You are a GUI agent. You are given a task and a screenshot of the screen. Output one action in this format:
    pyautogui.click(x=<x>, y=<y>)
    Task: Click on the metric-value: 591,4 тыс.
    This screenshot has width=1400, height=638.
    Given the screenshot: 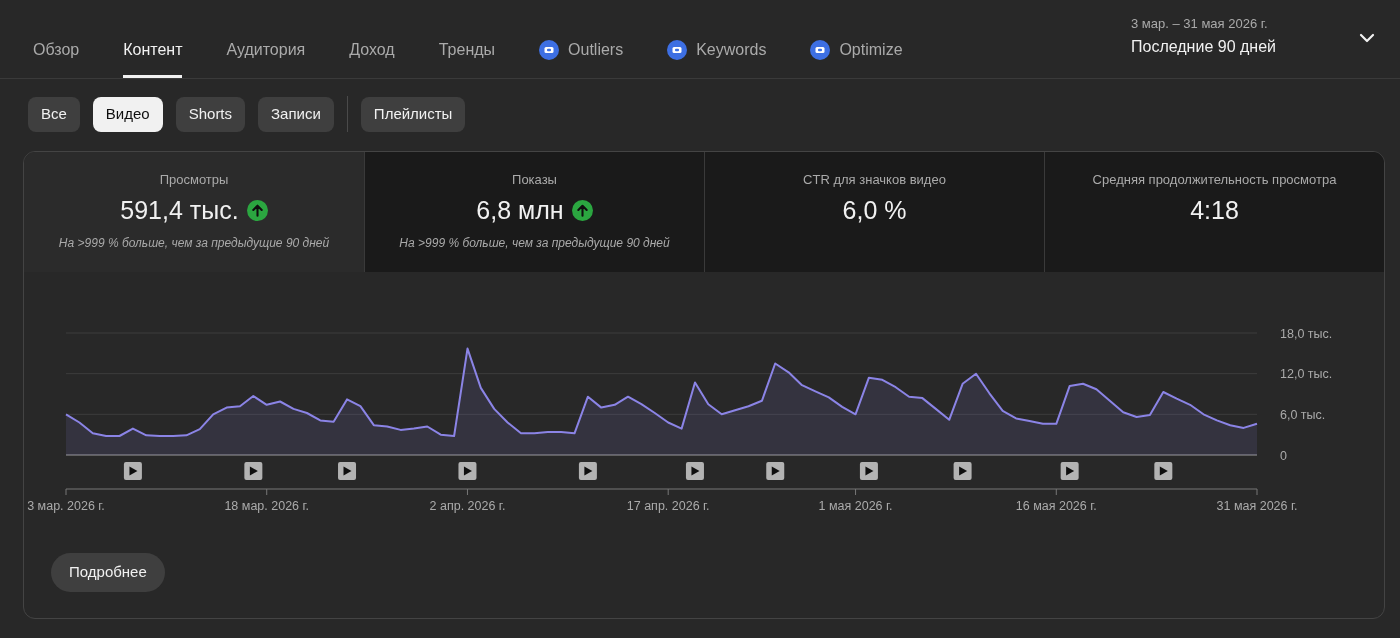 What is the action you would take?
    pyautogui.click(x=179, y=210)
    